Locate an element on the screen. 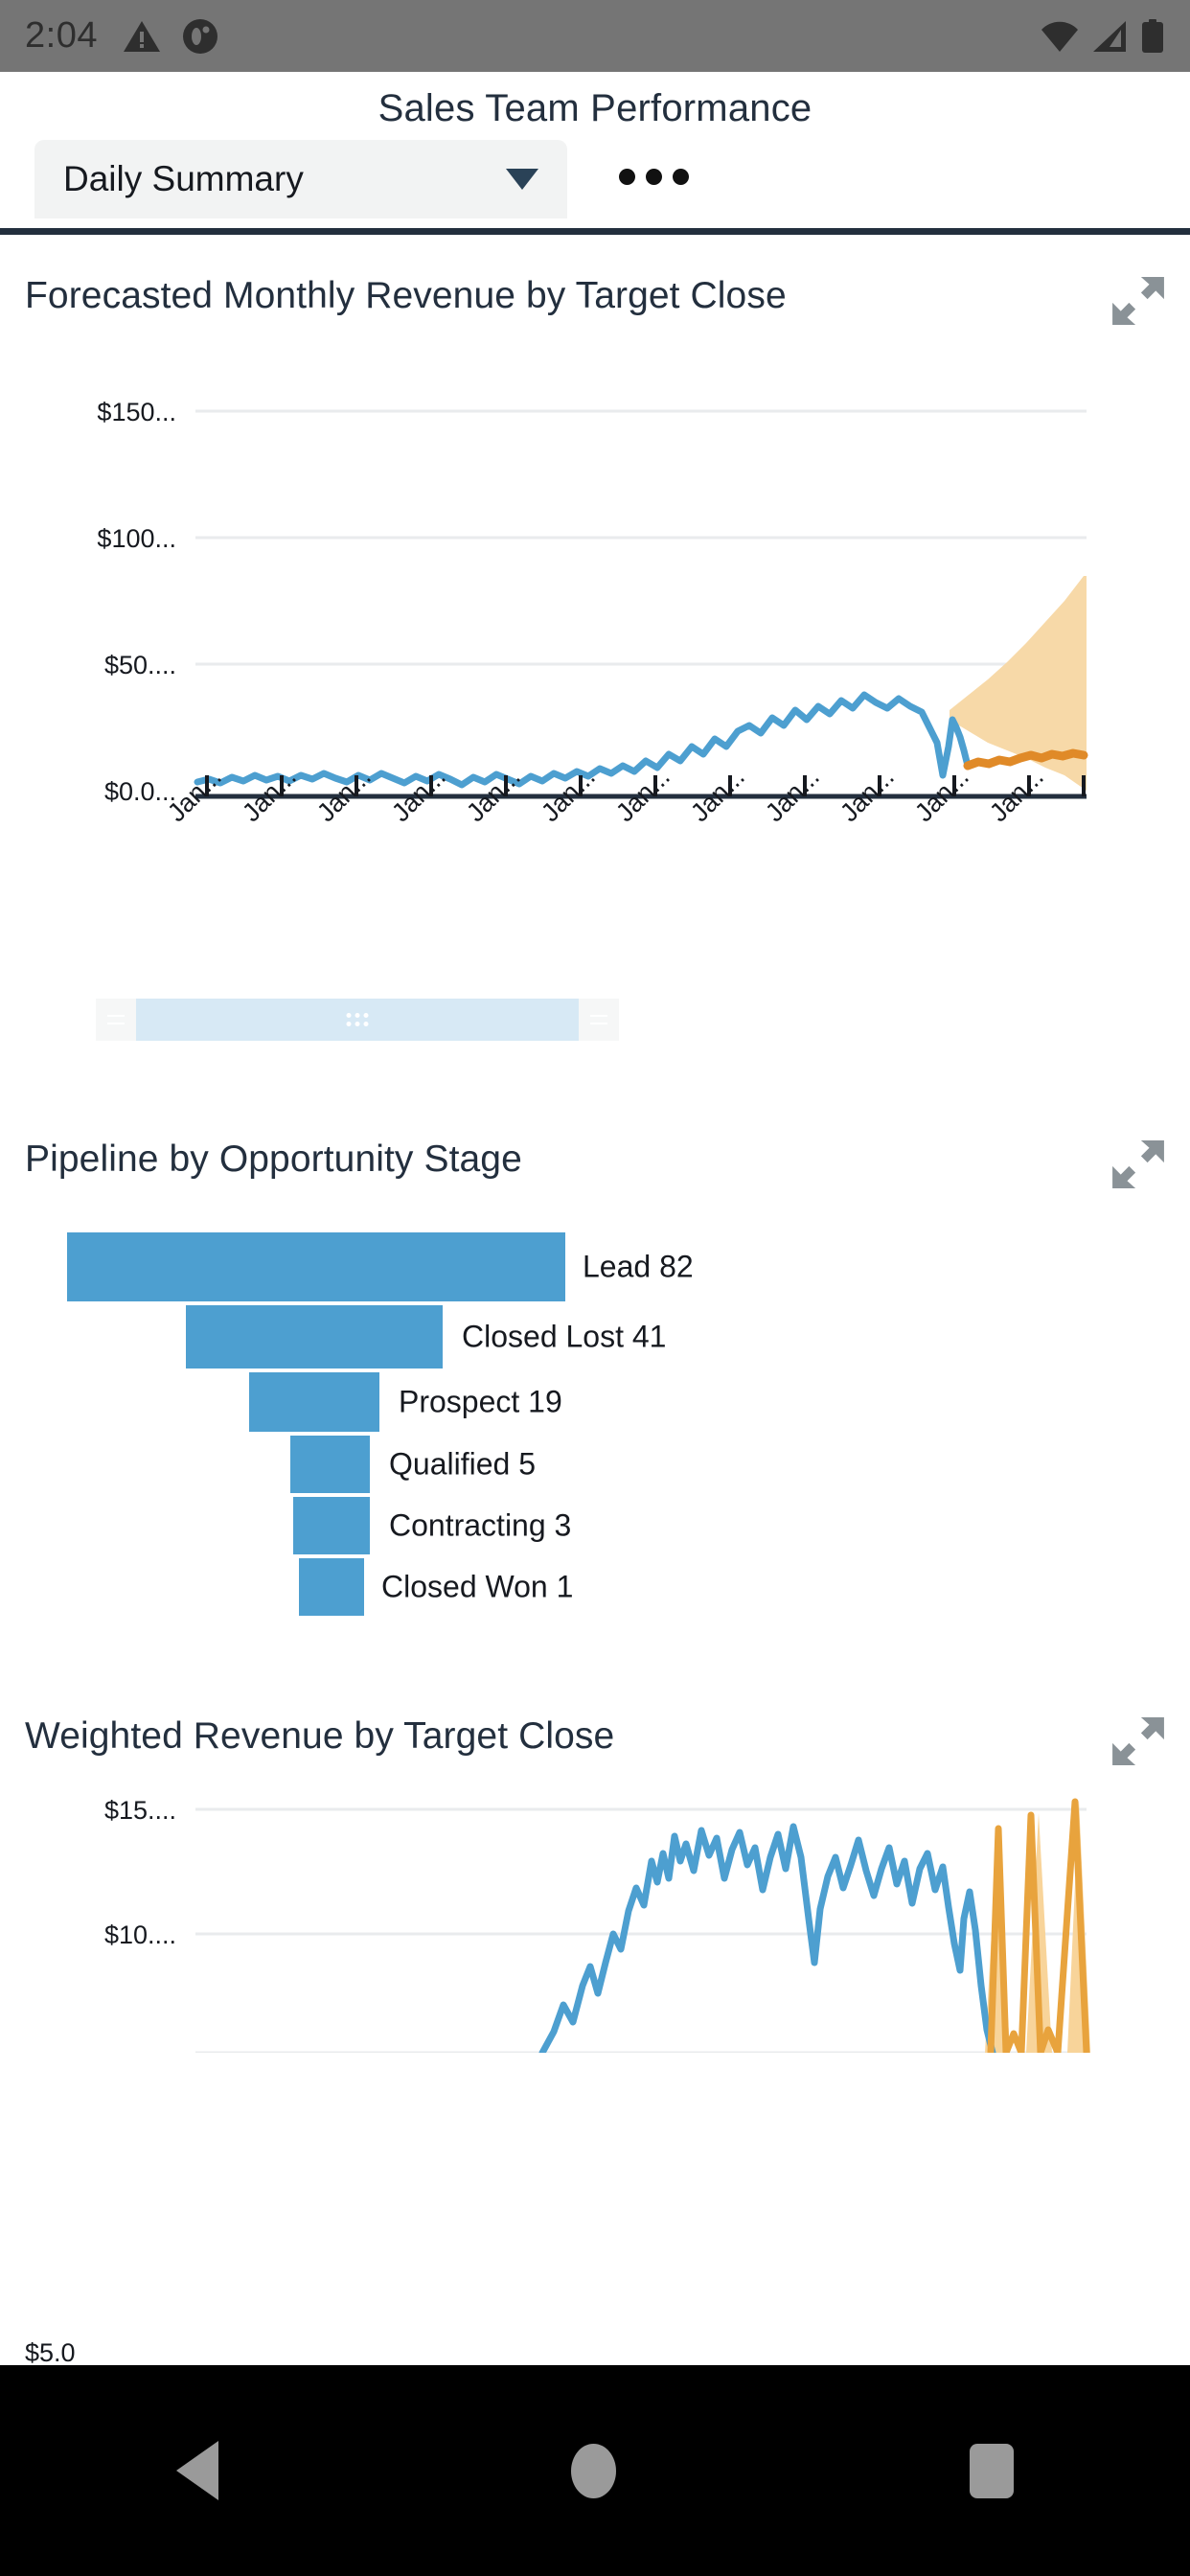 The width and height of the screenshot is (1190, 2576). notification-circle-icon is located at coordinates (199, 36).